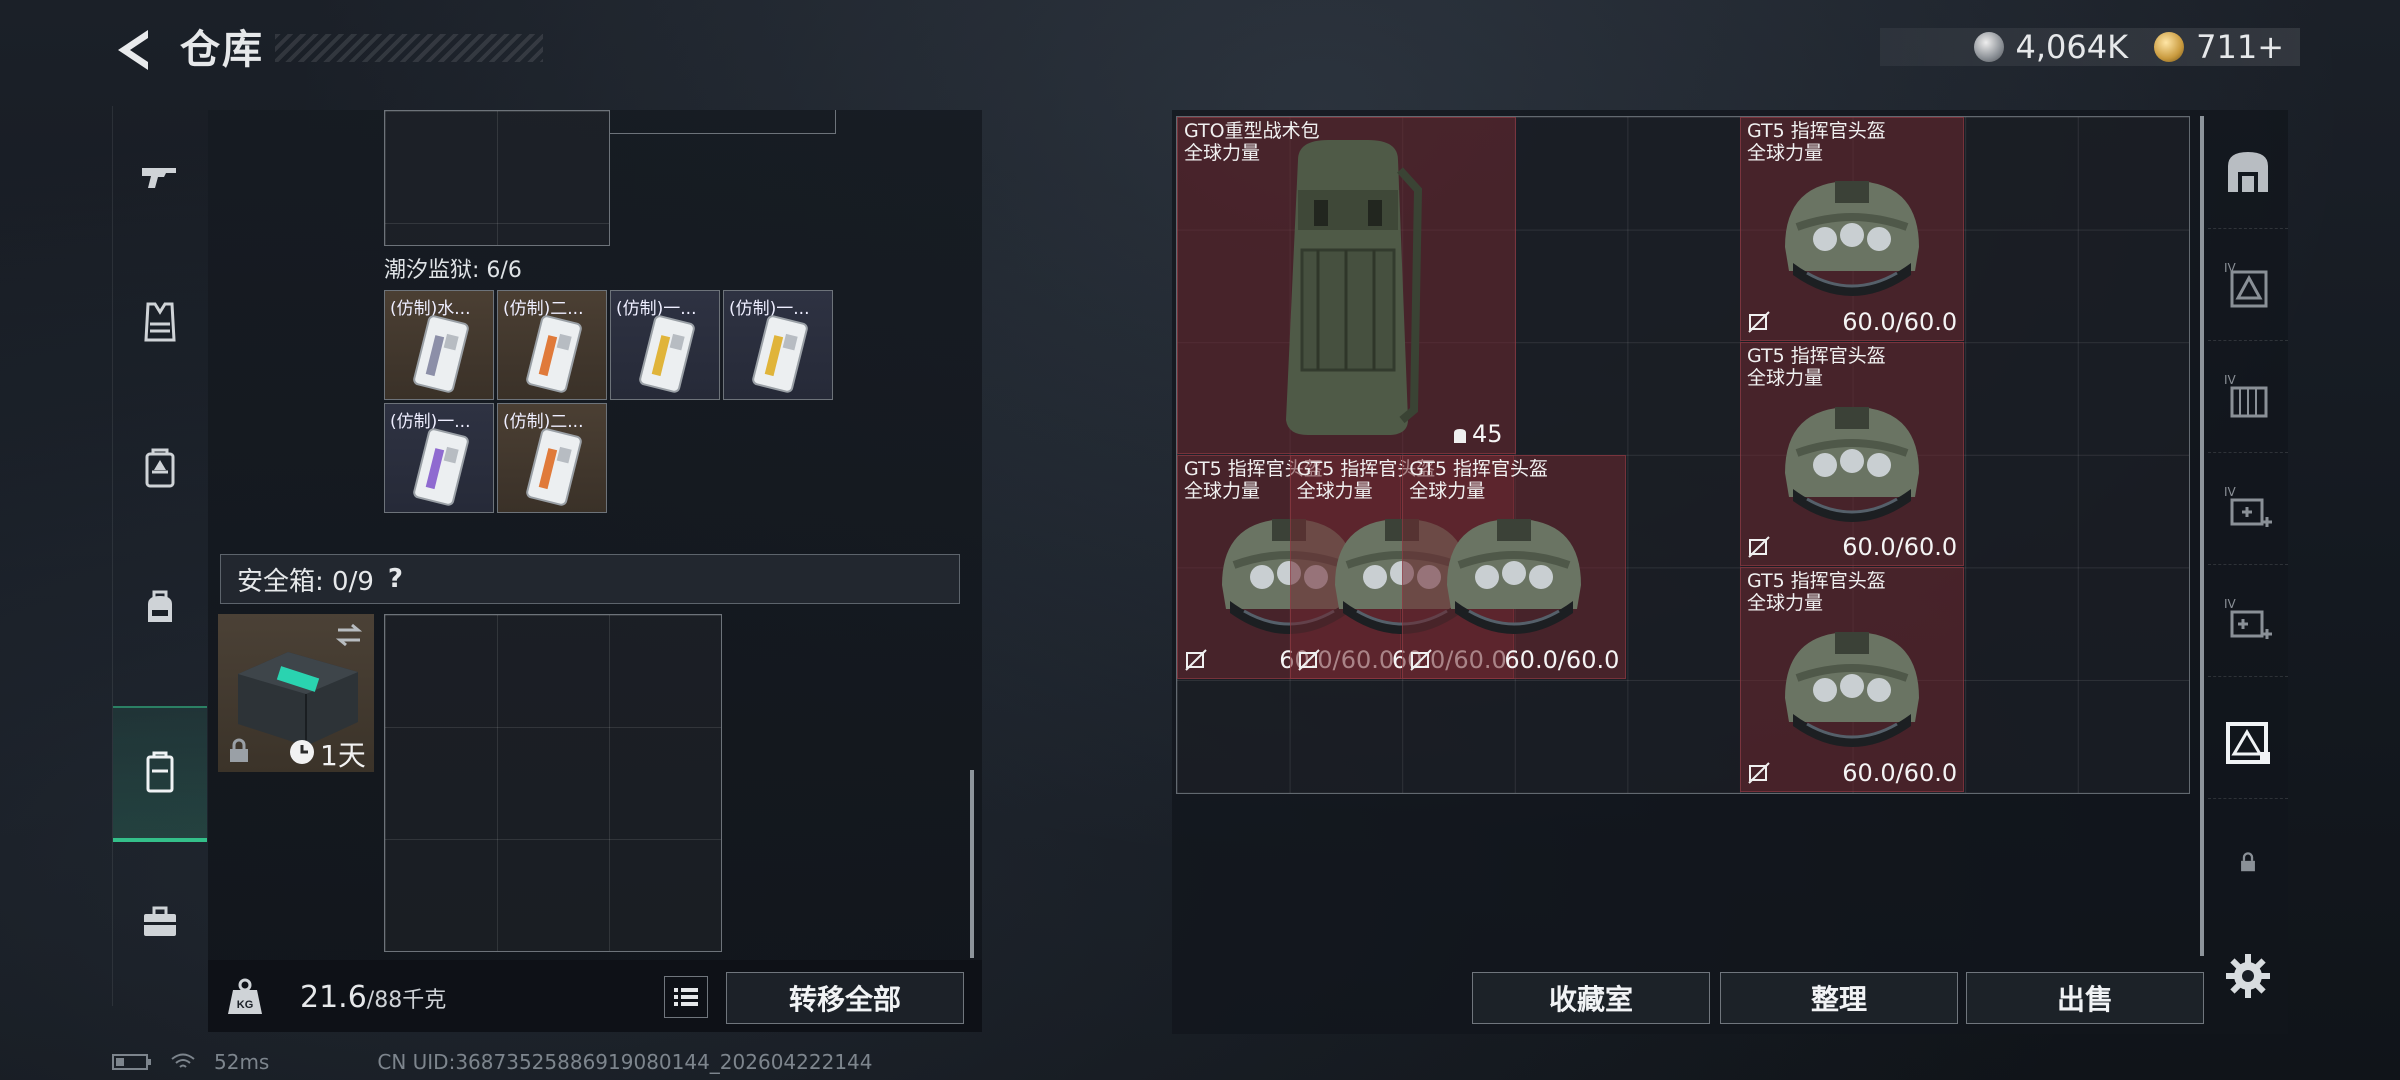 This screenshot has height=1080, width=2400. What do you see at coordinates (160, 322) in the screenshot?
I see `sidebar-item-armor` at bounding box center [160, 322].